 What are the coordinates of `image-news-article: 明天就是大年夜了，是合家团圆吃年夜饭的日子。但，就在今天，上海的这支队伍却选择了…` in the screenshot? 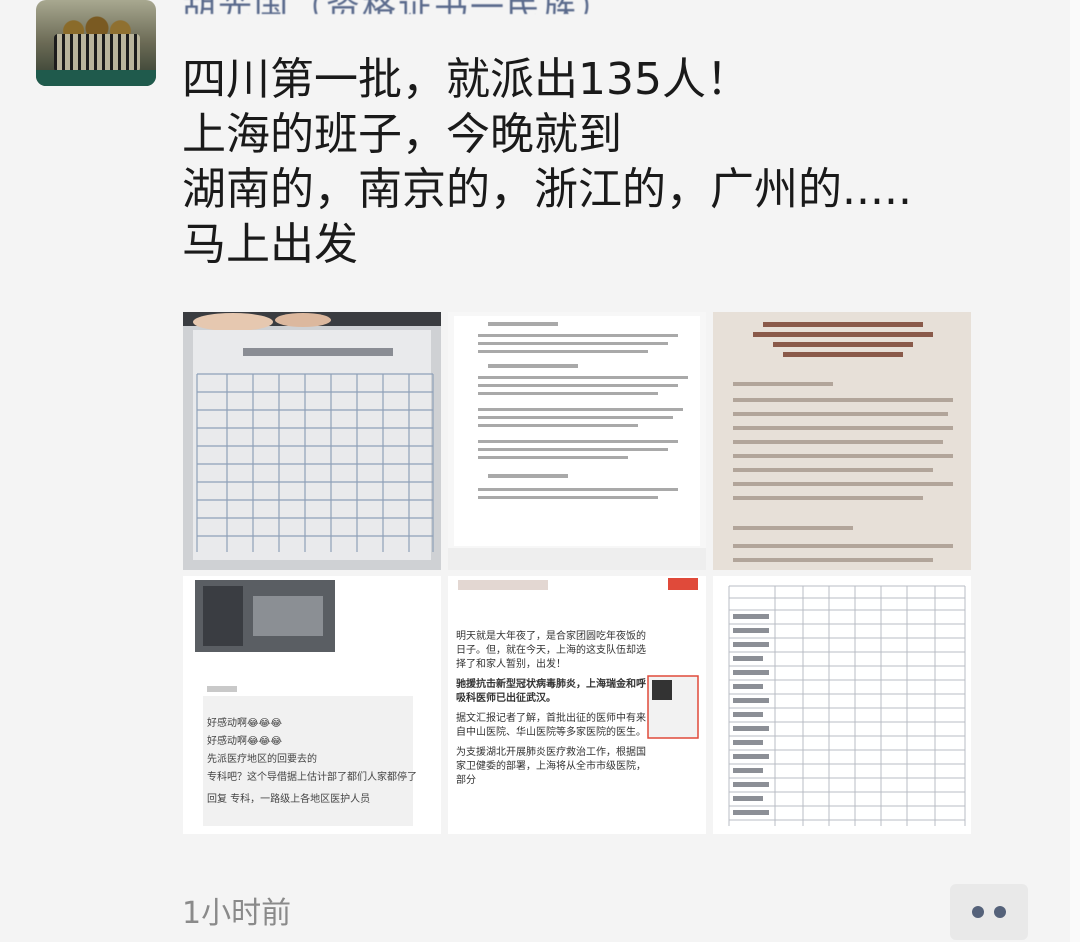 It's located at (577, 705).